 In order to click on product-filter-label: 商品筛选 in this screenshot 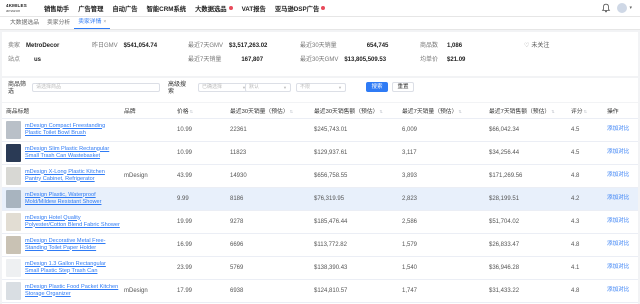, I will do `click(17, 88)`.